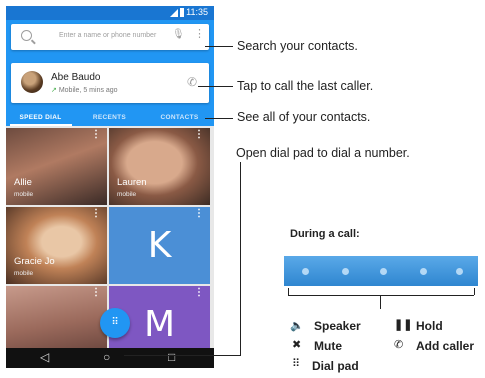 Image resolution: width=485 pixels, height=378 pixels. What do you see at coordinates (297, 345) in the screenshot?
I see `mute-icon: ✖` at bounding box center [297, 345].